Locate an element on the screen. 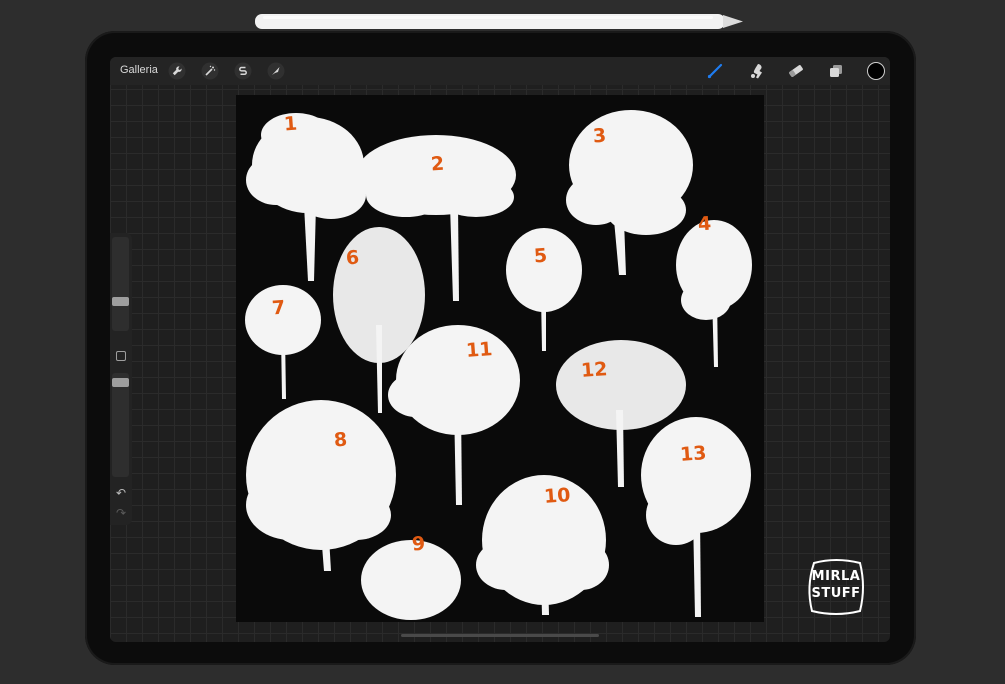  tree-label-12: 12 is located at coordinates (594, 370).